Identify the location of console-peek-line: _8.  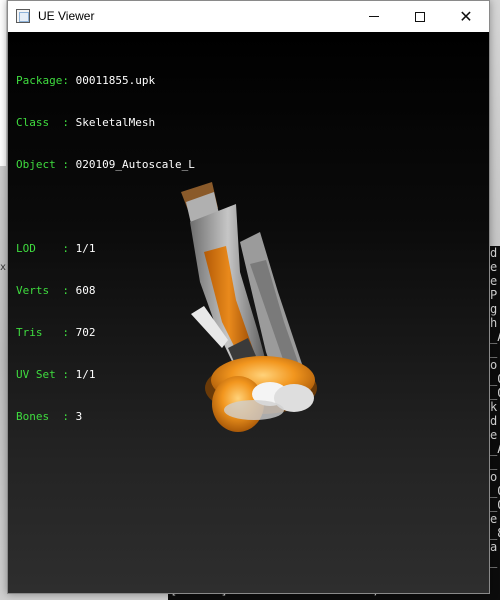
(495, 533).